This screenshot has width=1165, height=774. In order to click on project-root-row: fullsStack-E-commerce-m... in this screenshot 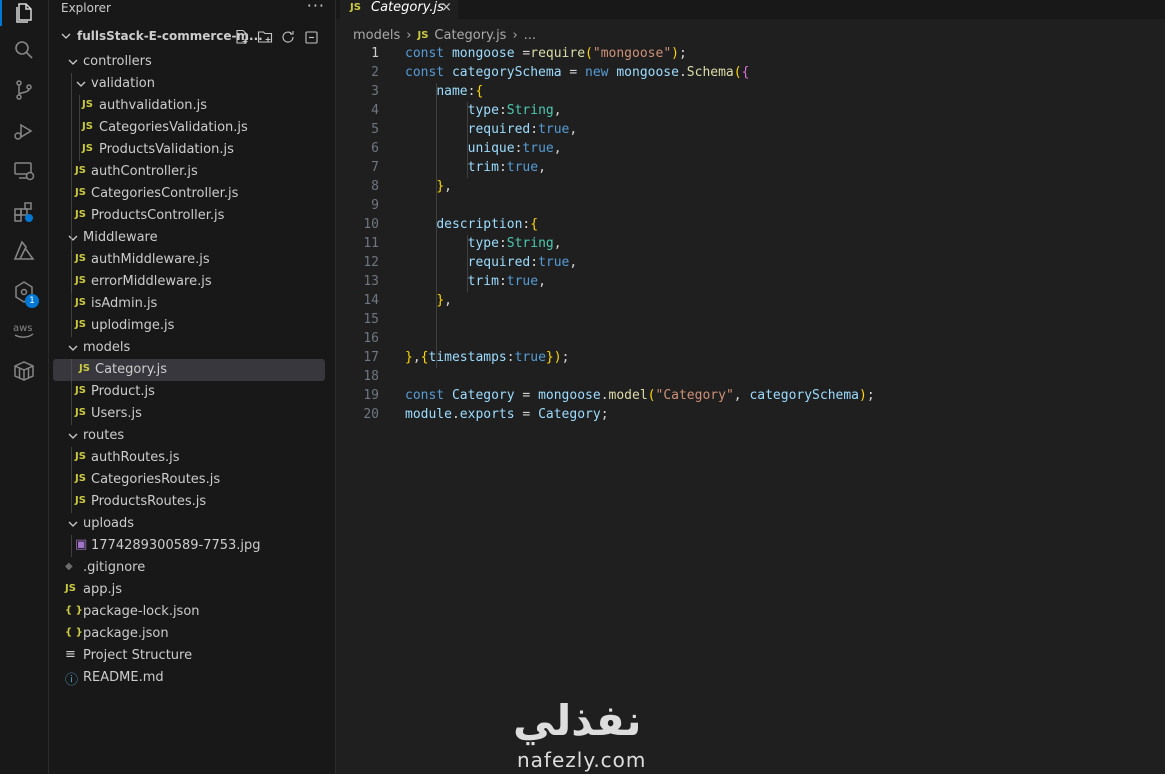, I will do `click(192, 37)`.